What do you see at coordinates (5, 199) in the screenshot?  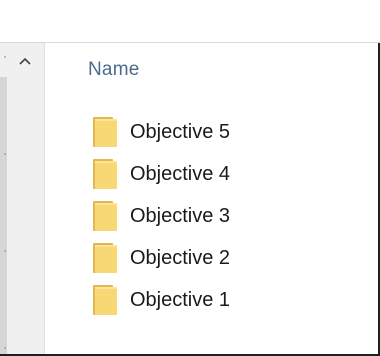 I see `nav-pane-edge` at bounding box center [5, 199].